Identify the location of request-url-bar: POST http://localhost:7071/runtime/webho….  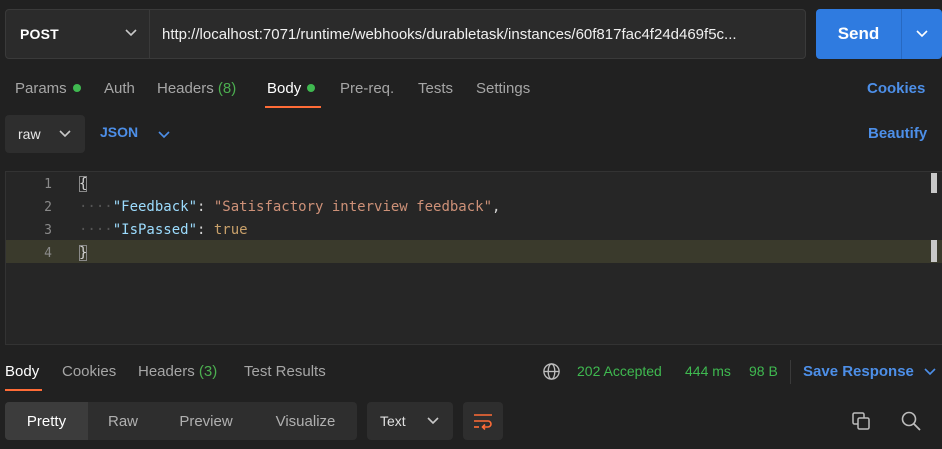
(405, 34).